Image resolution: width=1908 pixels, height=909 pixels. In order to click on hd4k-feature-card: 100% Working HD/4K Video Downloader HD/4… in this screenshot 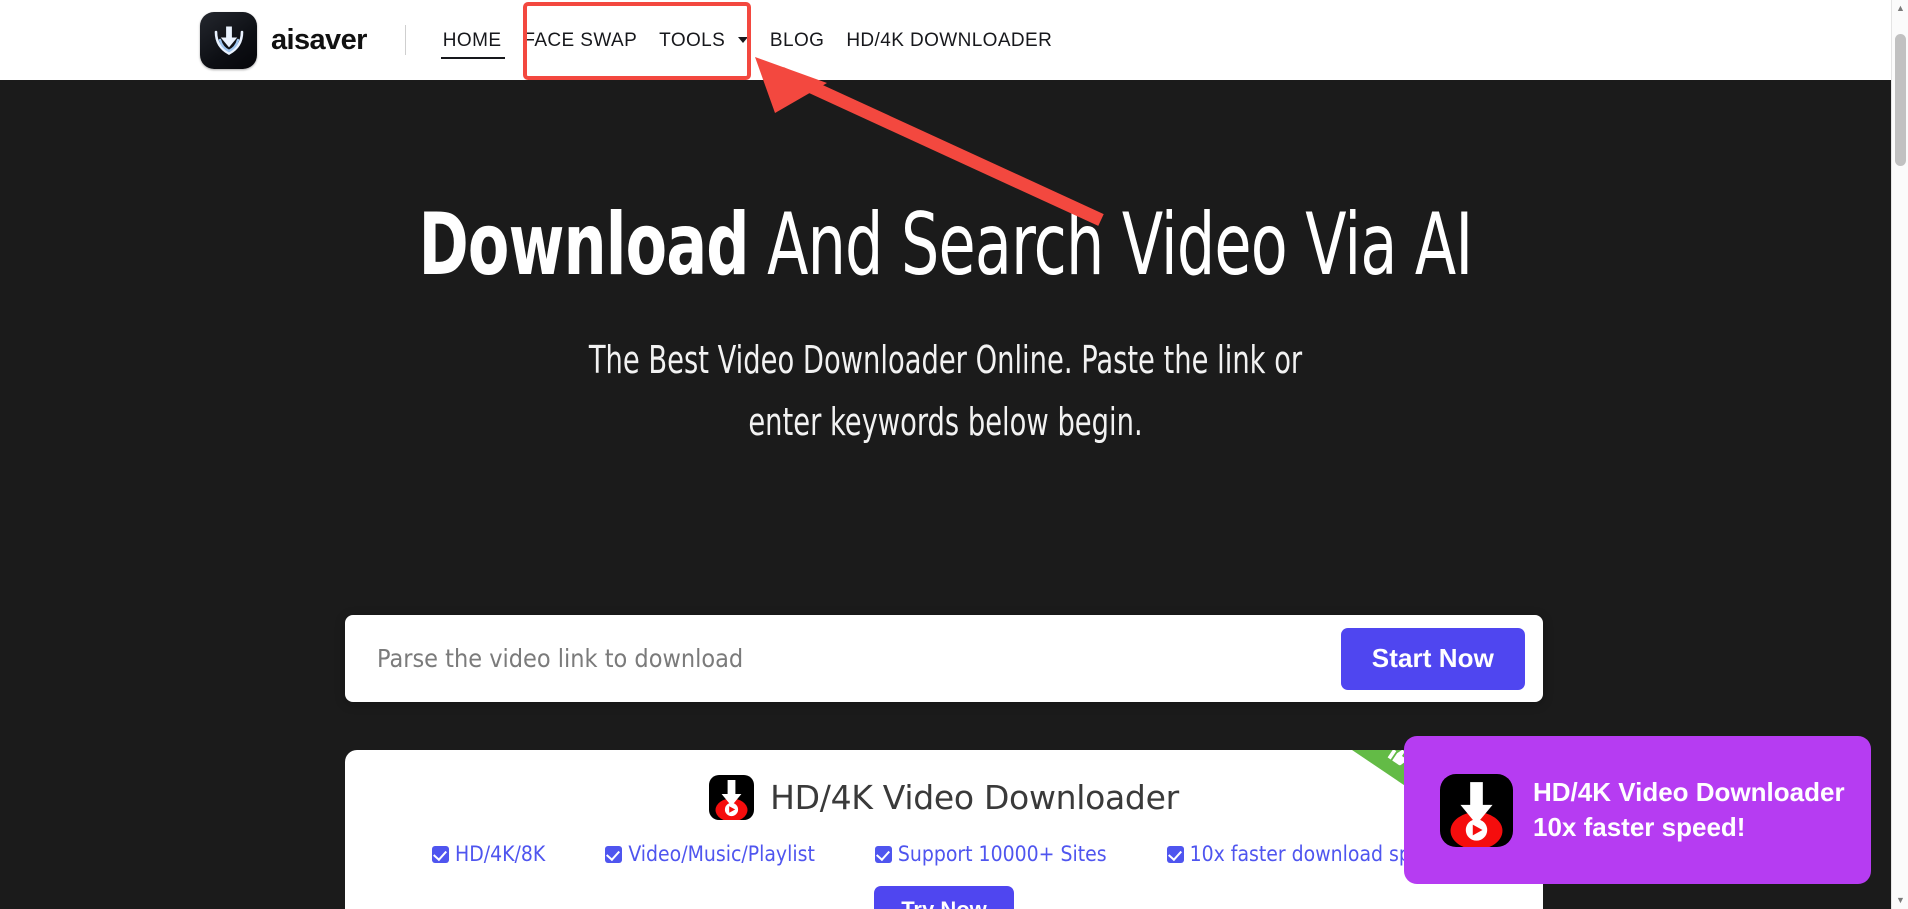, I will do `click(944, 829)`.